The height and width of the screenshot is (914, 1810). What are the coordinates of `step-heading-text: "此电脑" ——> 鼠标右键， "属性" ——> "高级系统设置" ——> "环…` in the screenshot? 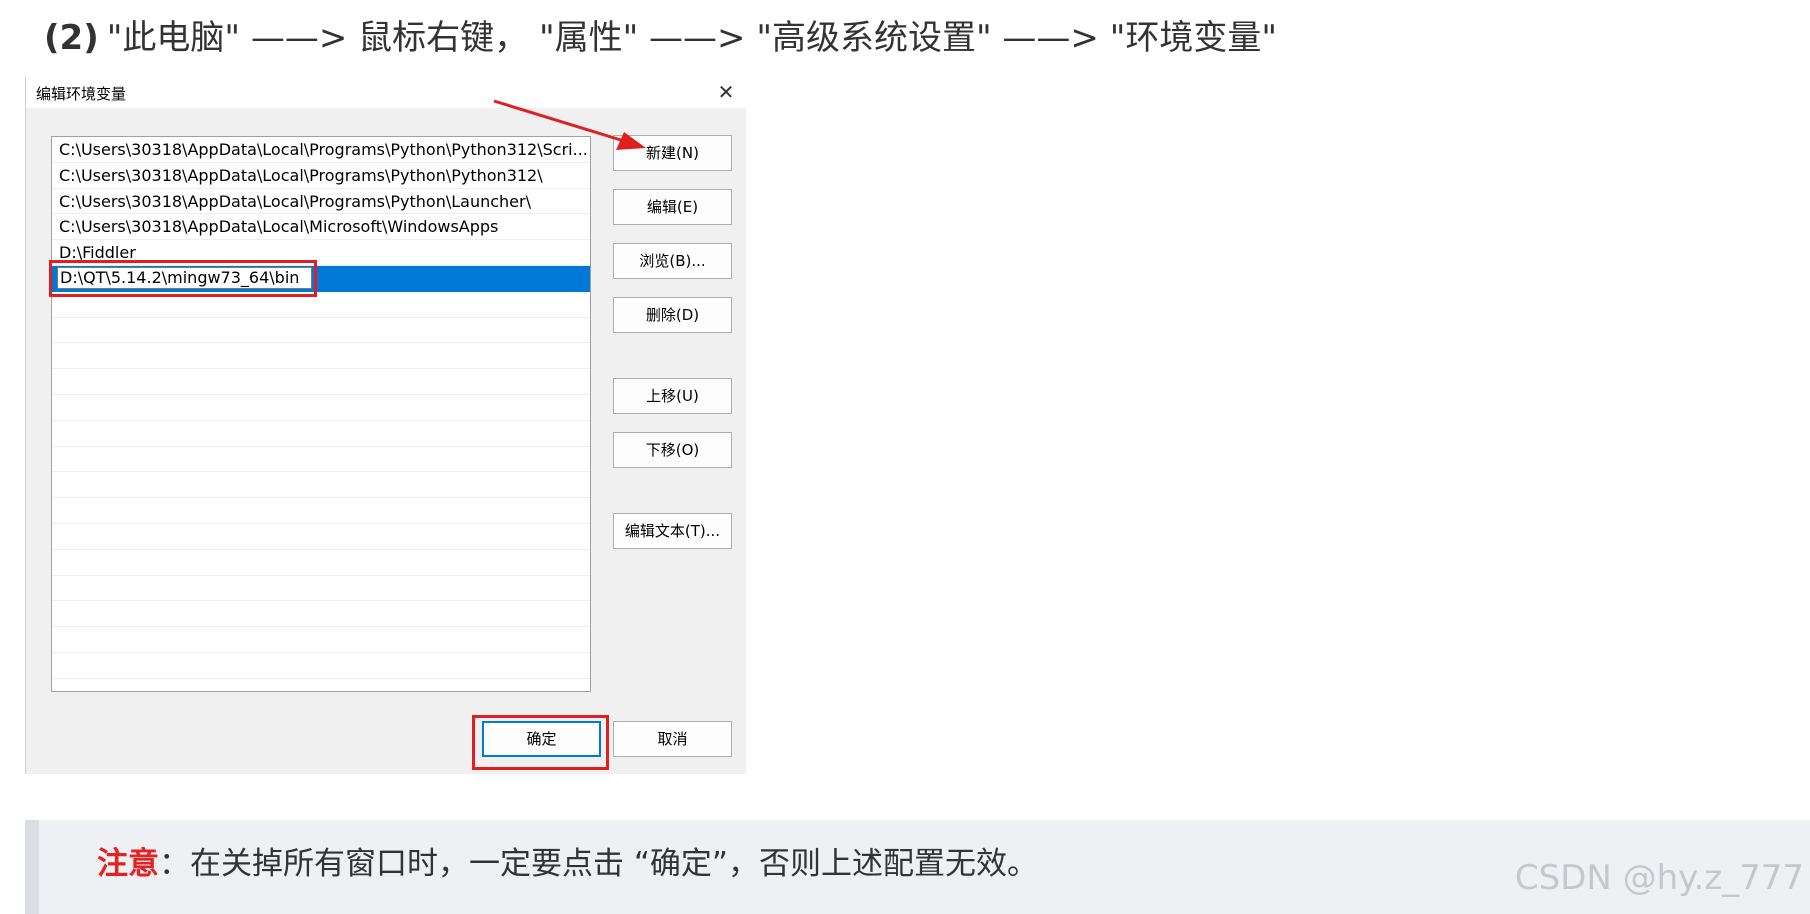 It's located at (691, 38).